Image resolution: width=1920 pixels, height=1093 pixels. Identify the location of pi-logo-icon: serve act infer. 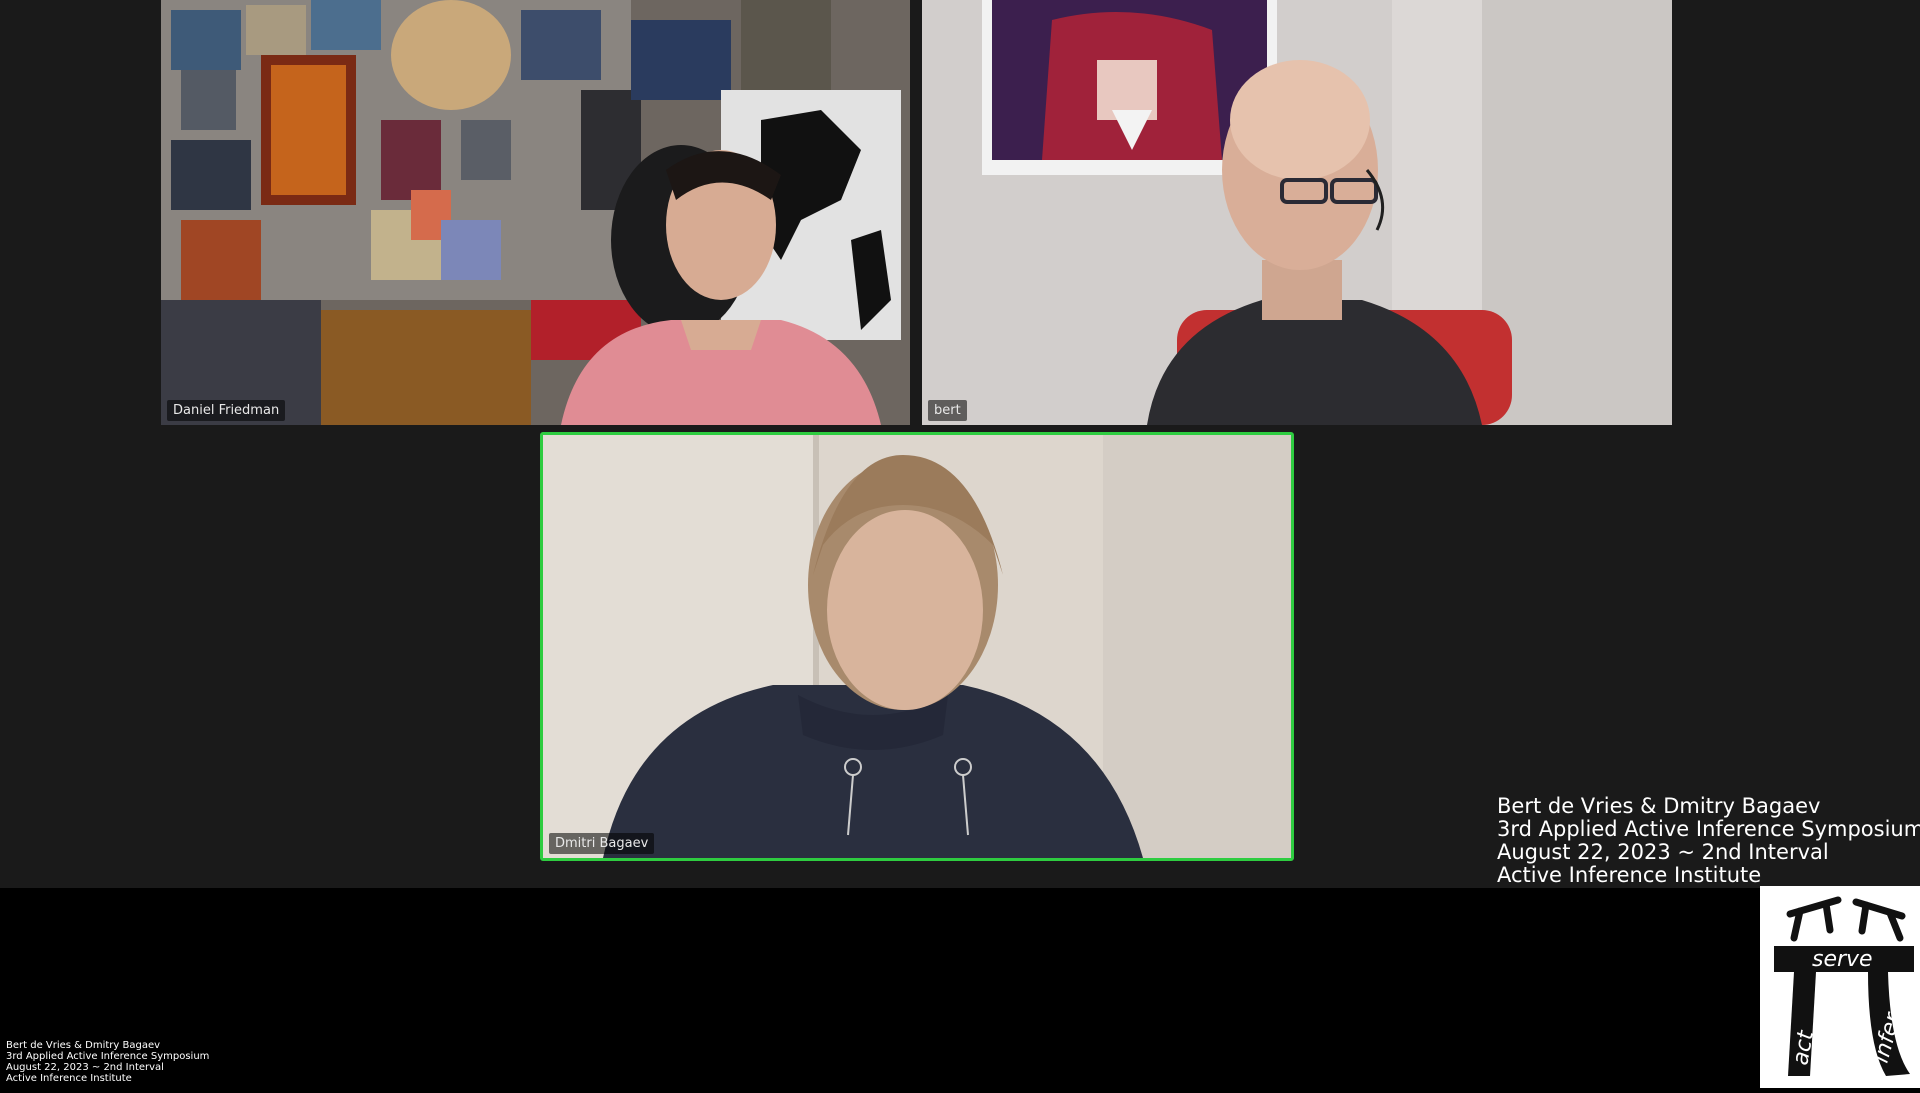
(1840, 987).